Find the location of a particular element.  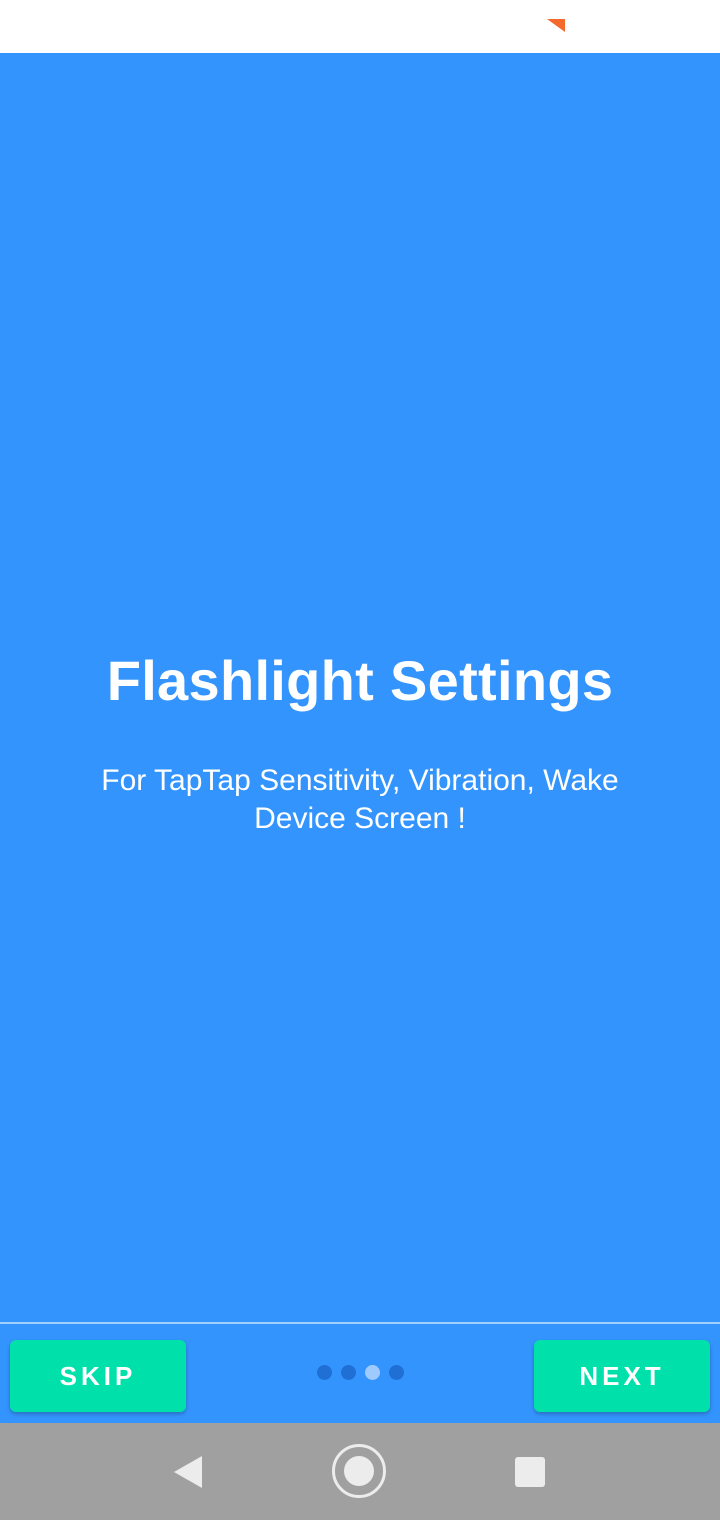

skip-button: SKIP is located at coordinates (98, 1376).